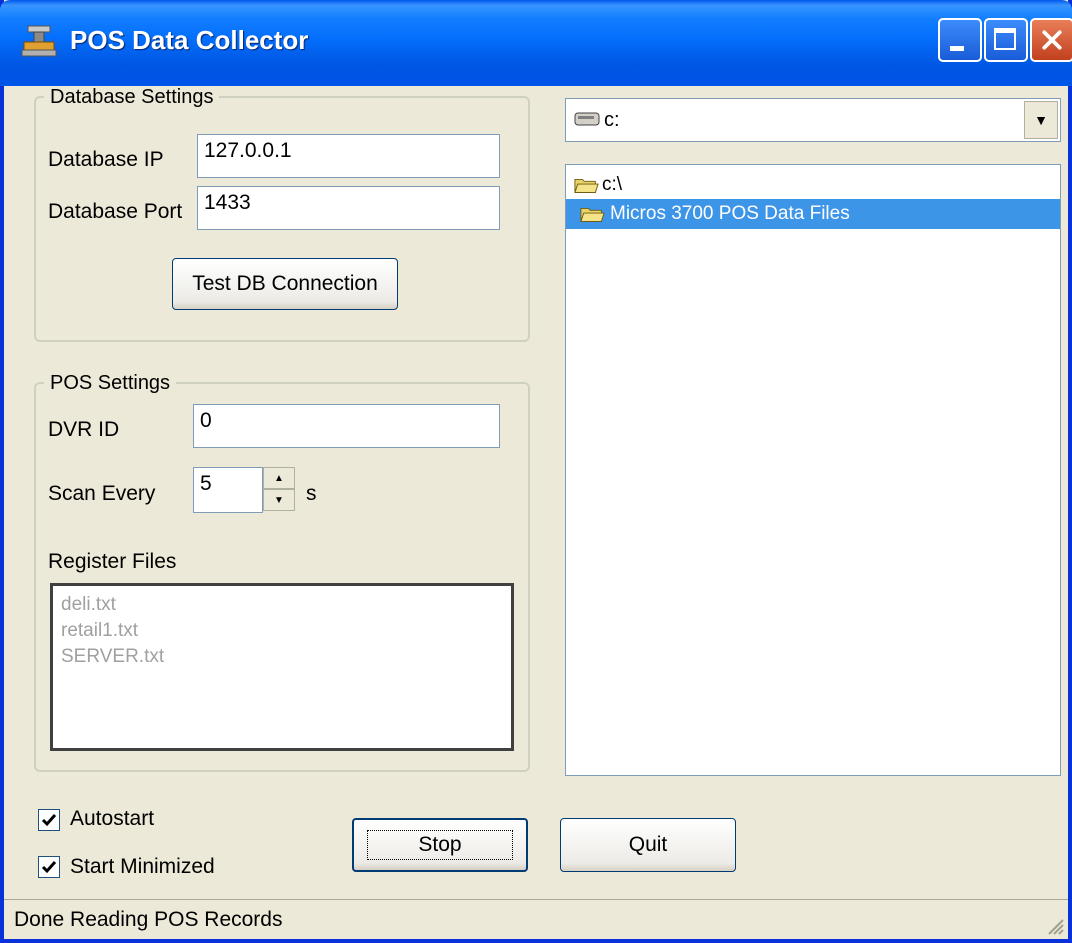 The height and width of the screenshot is (943, 1072). Describe the element at coordinates (148, 919) in the screenshot. I see `status-text: Done Reading POS Records` at that location.